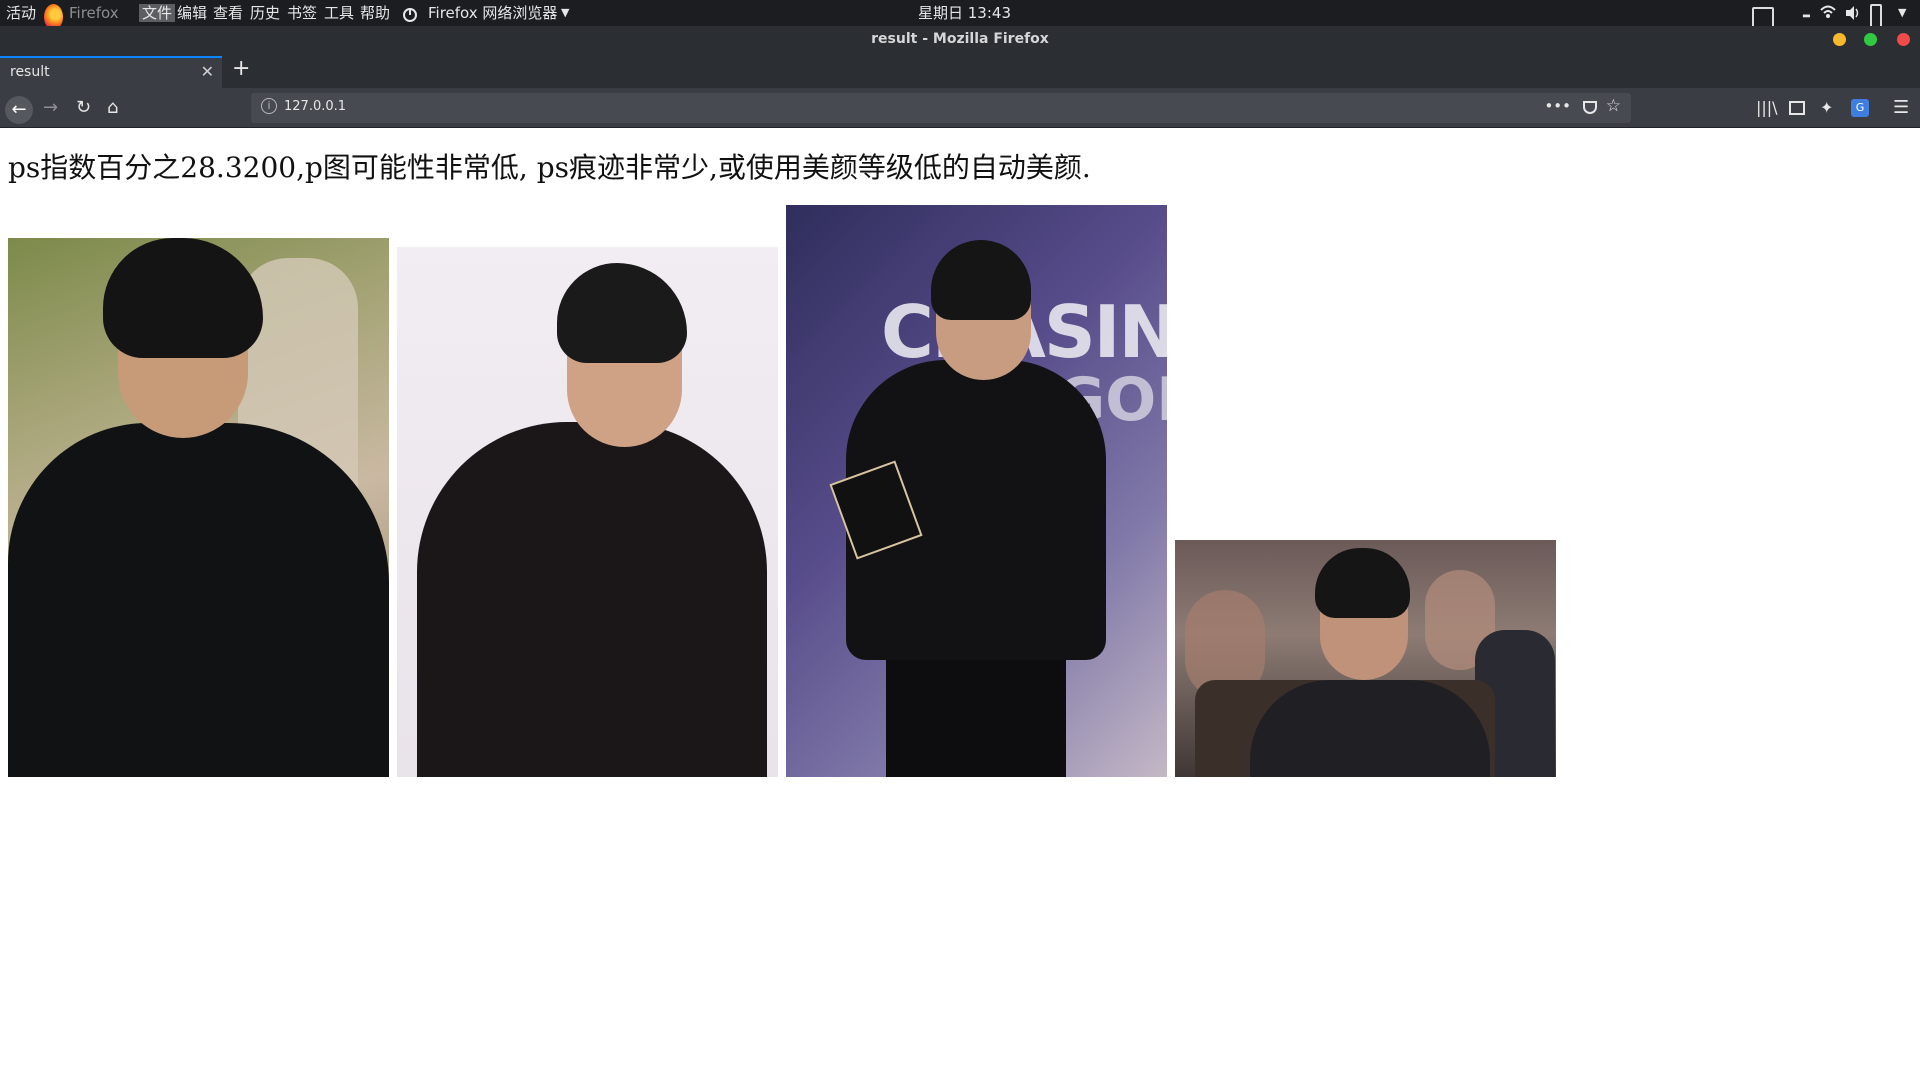 The image size is (1920, 1080). I want to click on extension-icon: ✦, so click(1826, 108).